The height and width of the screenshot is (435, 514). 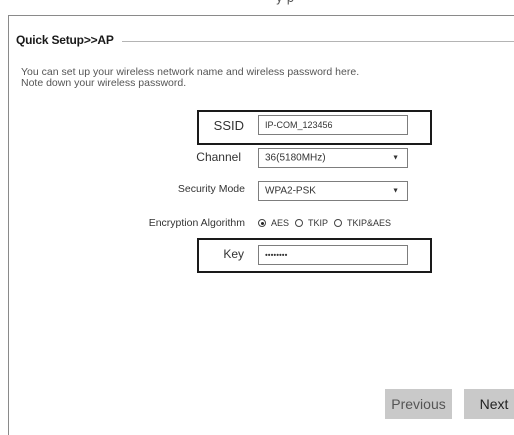 What do you see at coordinates (489, 404) in the screenshot?
I see `next-button: Next` at bounding box center [489, 404].